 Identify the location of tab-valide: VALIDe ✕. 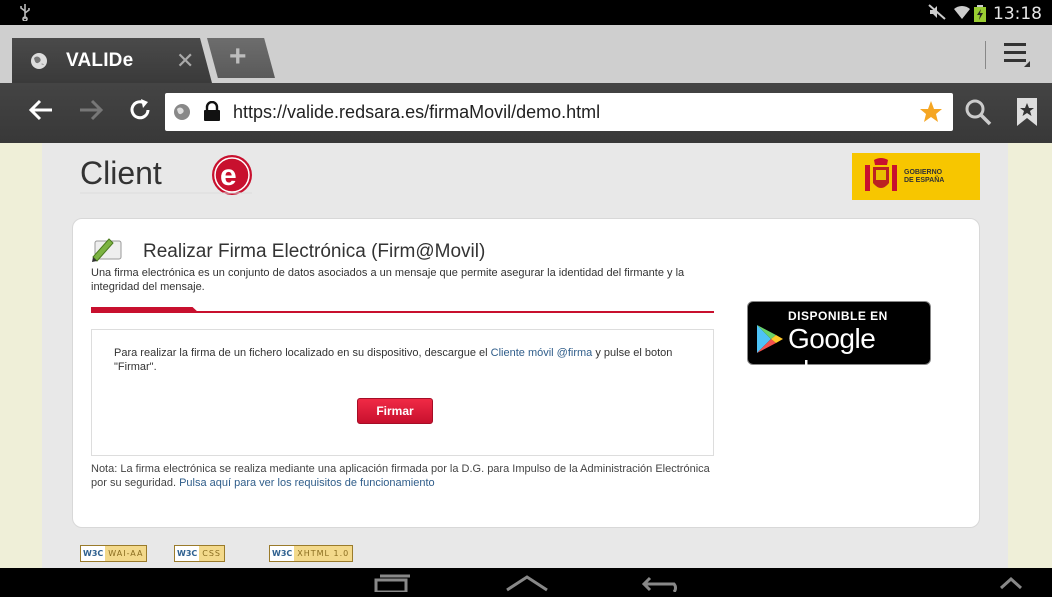
(112, 60).